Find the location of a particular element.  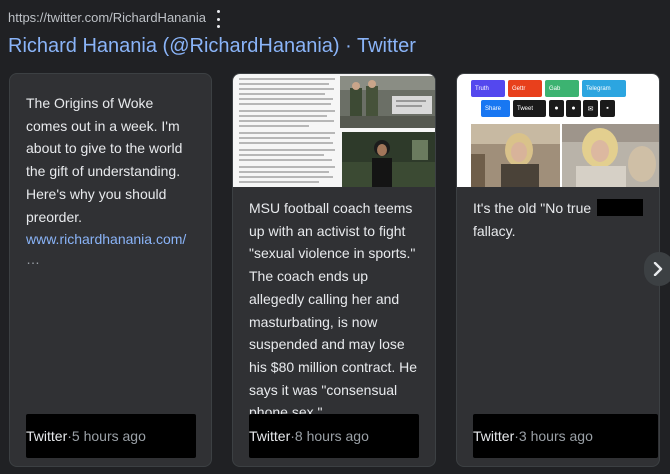

share-reddit-icon: ● is located at coordinates (573, 108).